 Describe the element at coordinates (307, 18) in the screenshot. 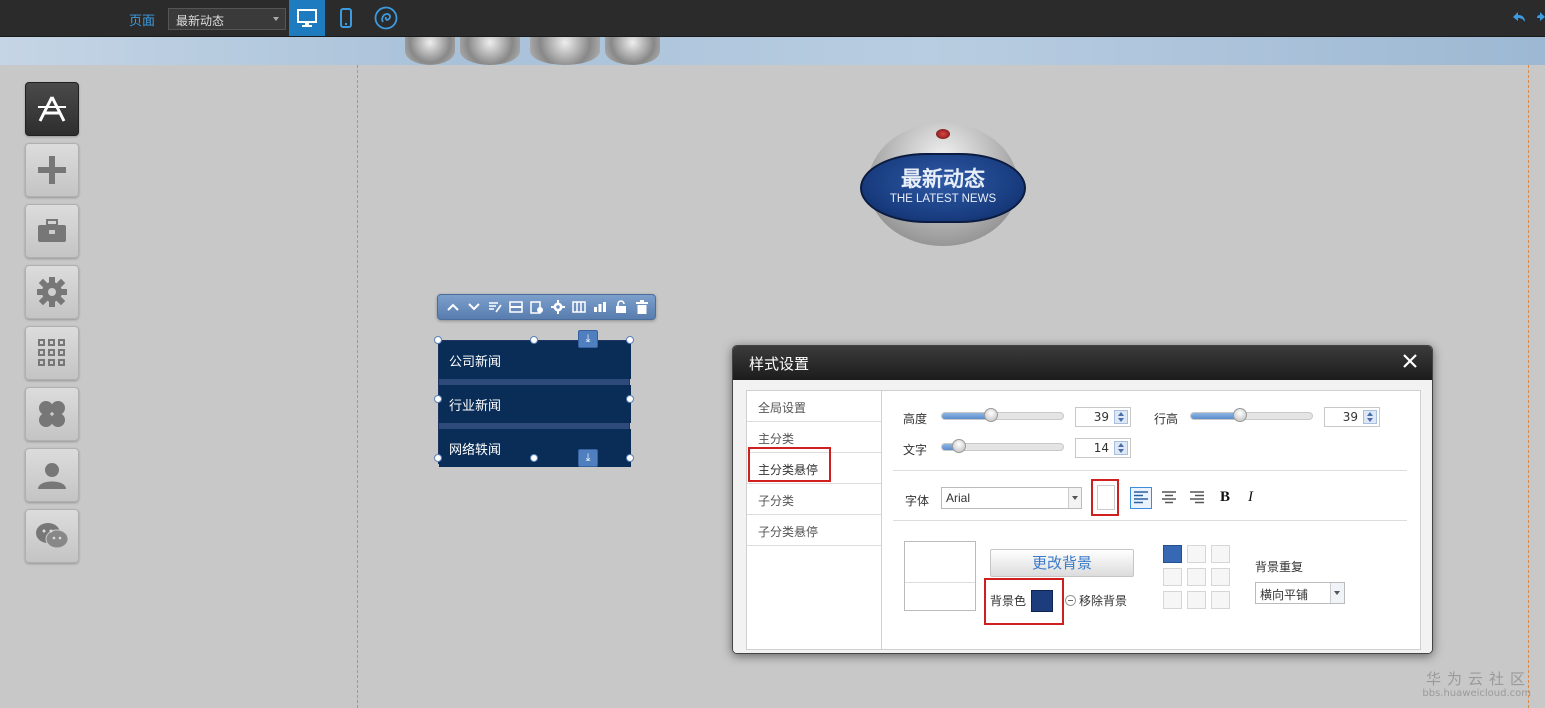

I see `desktop-view-button` at that location.